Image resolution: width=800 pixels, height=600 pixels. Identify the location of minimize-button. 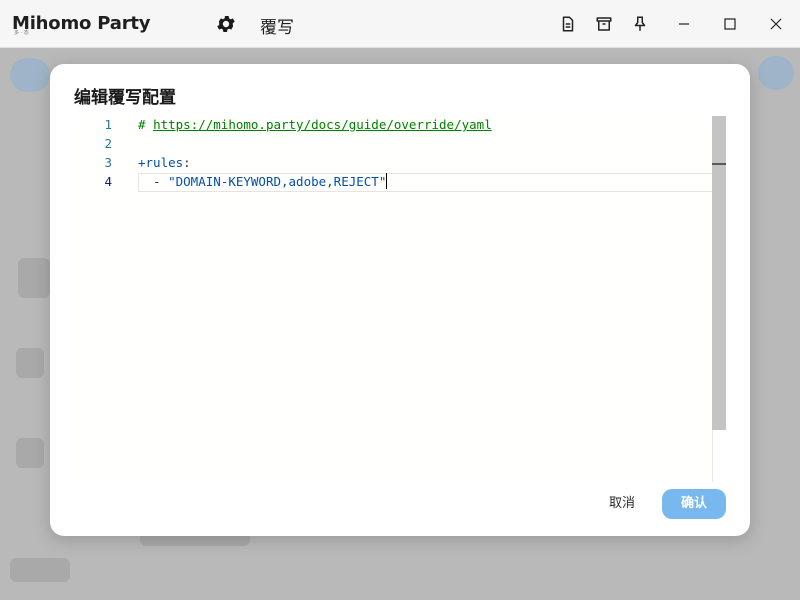
(684, 24).